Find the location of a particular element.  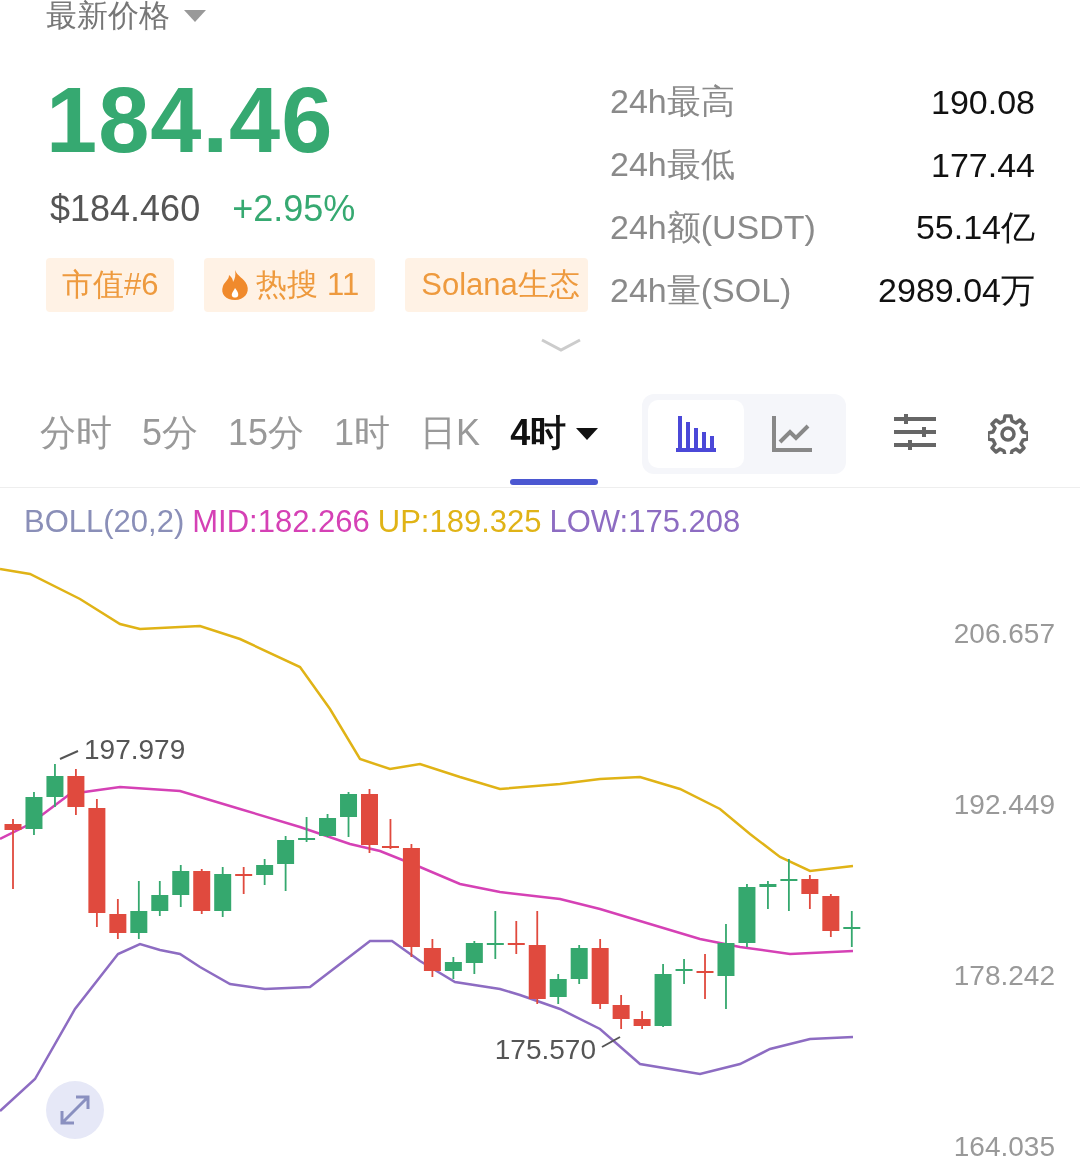

upper-band-value: UP:189.325 is located at coordinates (459, 522).